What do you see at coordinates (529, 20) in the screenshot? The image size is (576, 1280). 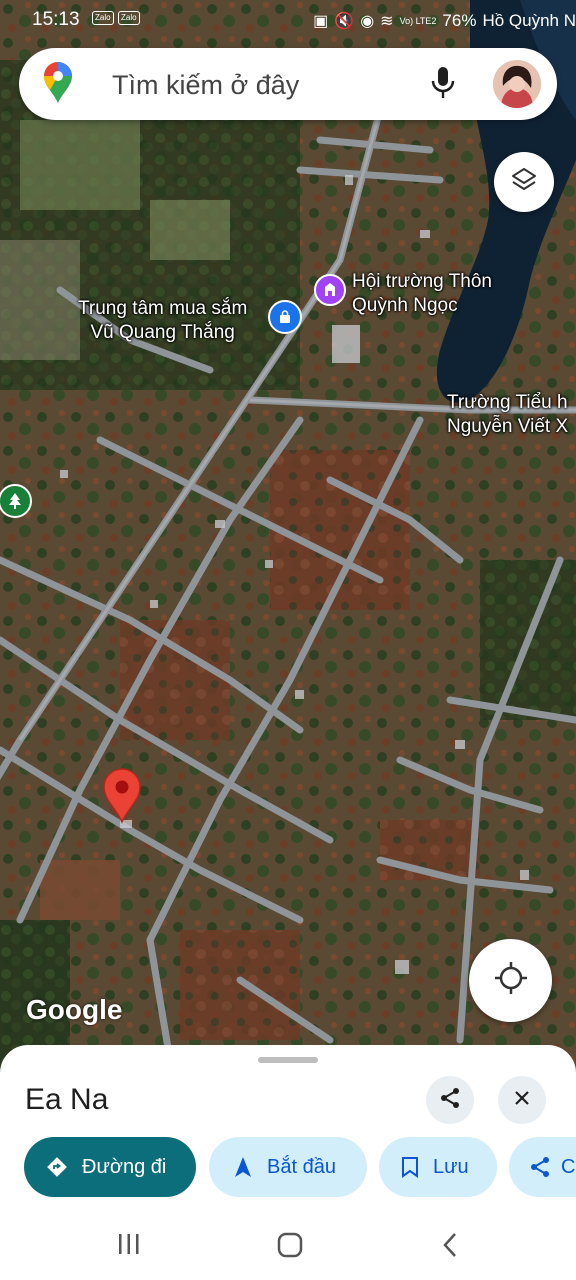 I see `location-overlay-text: Hồ Quỳnh N` at bounding box center [529, 20].